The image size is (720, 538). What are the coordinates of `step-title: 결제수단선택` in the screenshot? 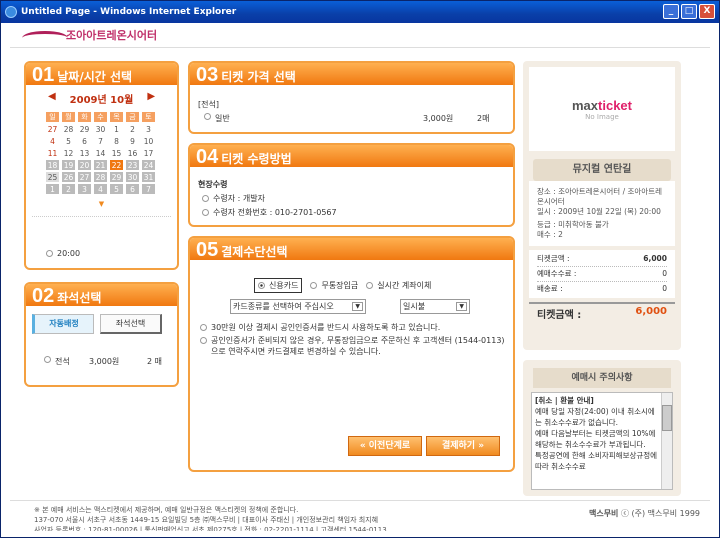 It's located at (254, 252).